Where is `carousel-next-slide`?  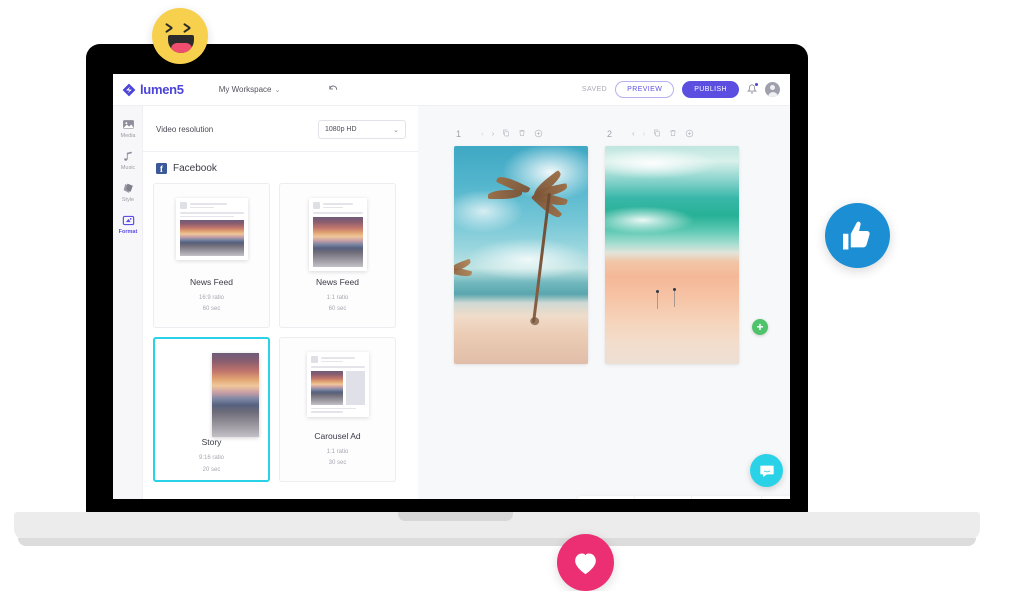 carousel-next-slide is located at coordinates (355, 387).